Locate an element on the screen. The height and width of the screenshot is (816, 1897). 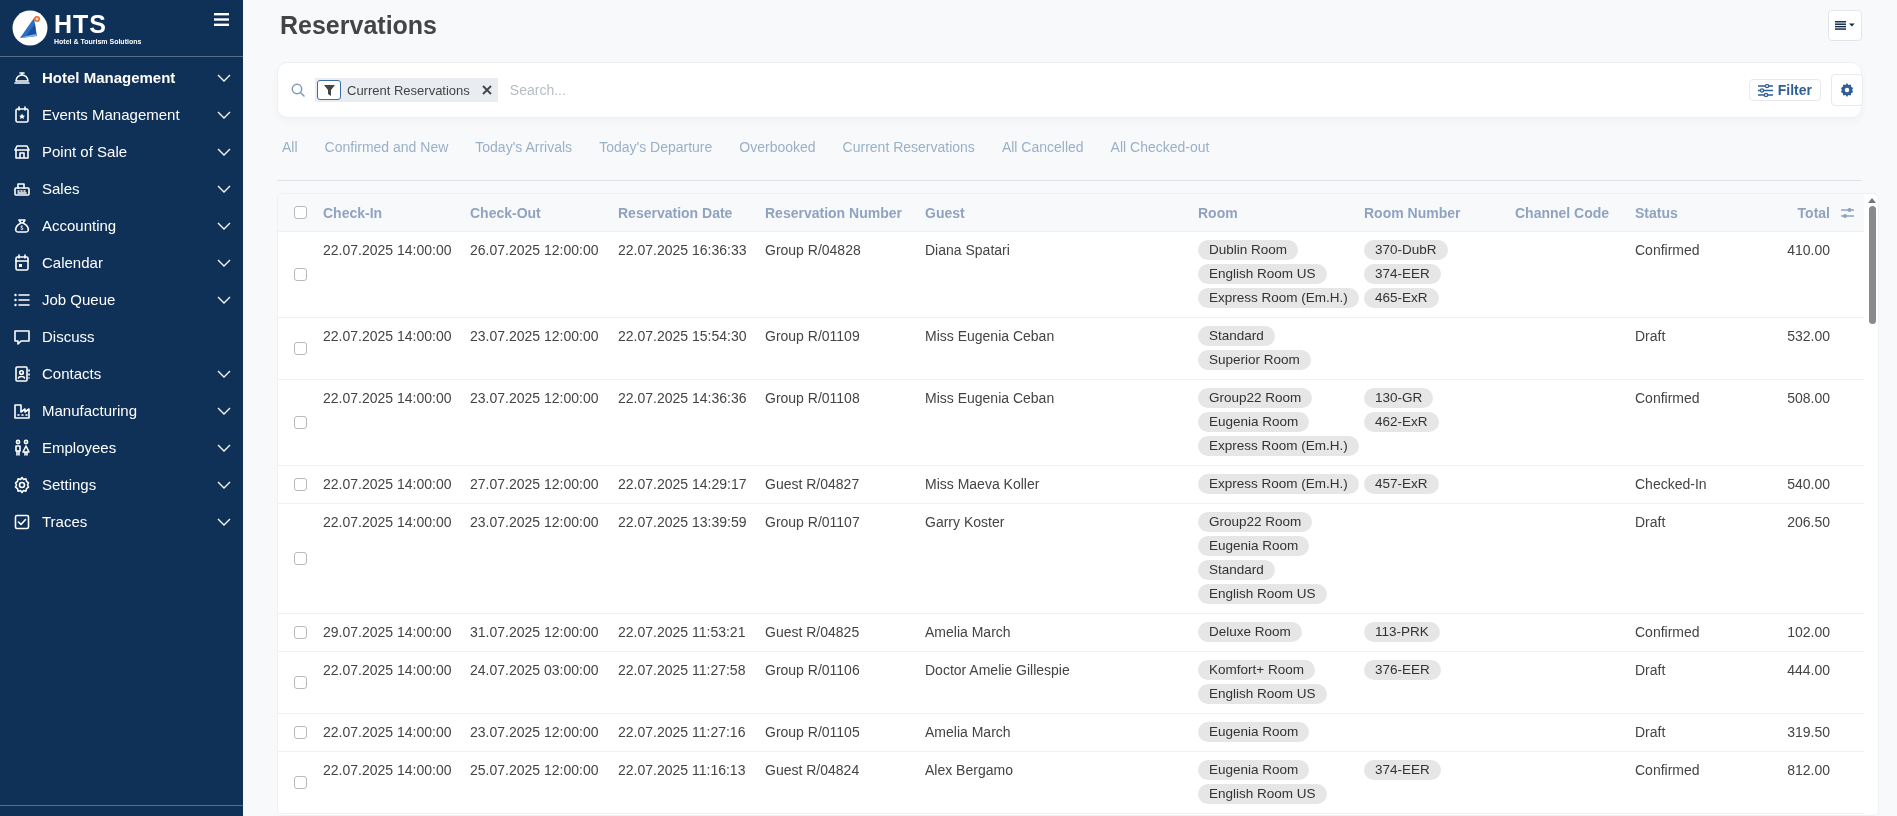
column-header: Check-In is located at coordinates (396, 212).